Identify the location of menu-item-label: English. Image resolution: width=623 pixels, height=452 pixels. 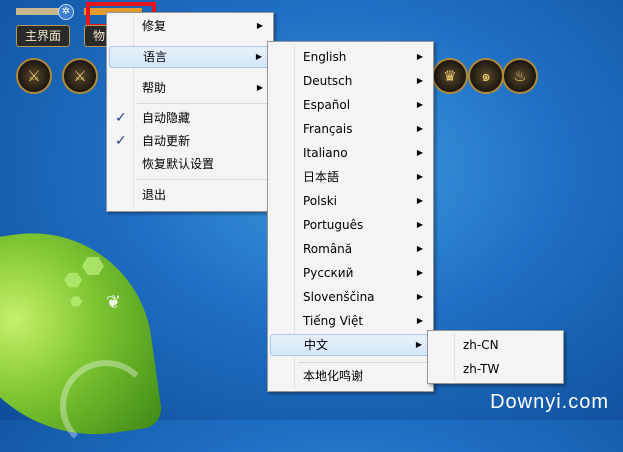
(325, 57).